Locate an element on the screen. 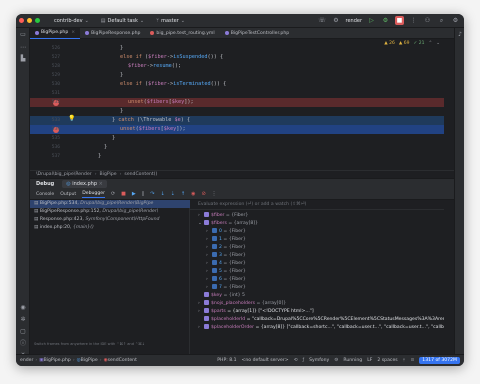  minimize-window-button is located at coordinates (29, 20).